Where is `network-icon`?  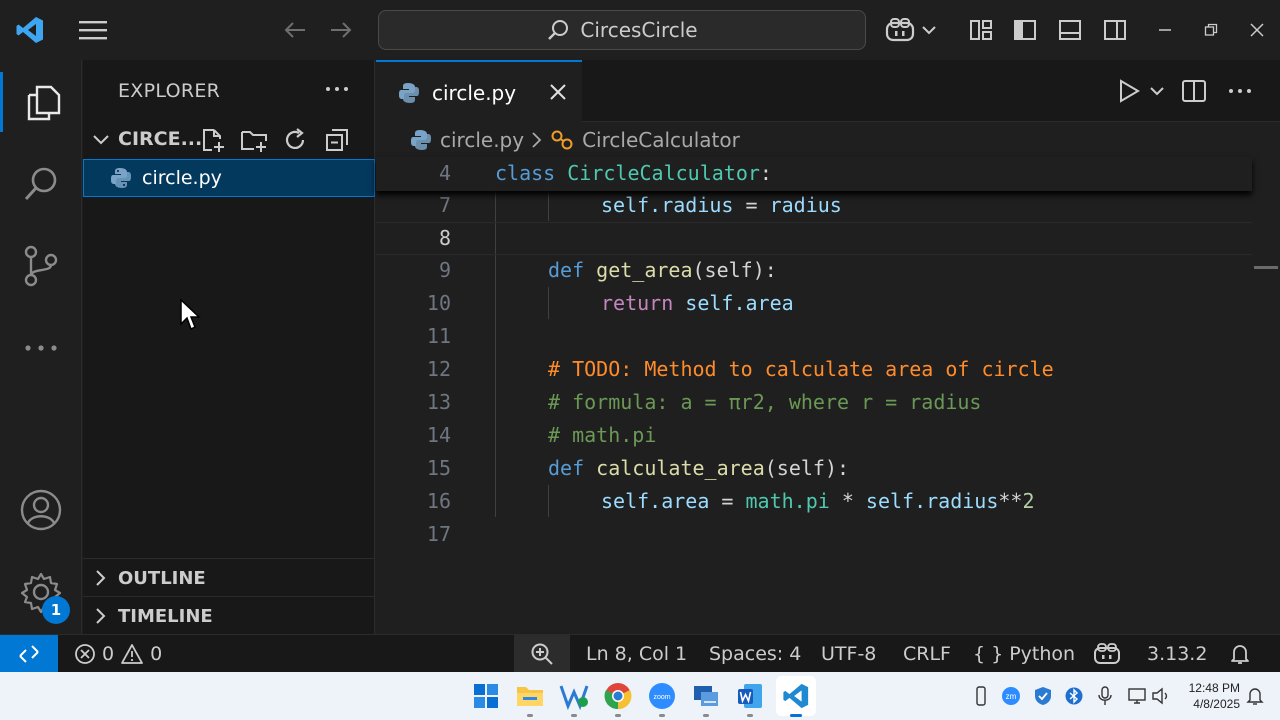 network-icon is located at coordinates (1137, 696).